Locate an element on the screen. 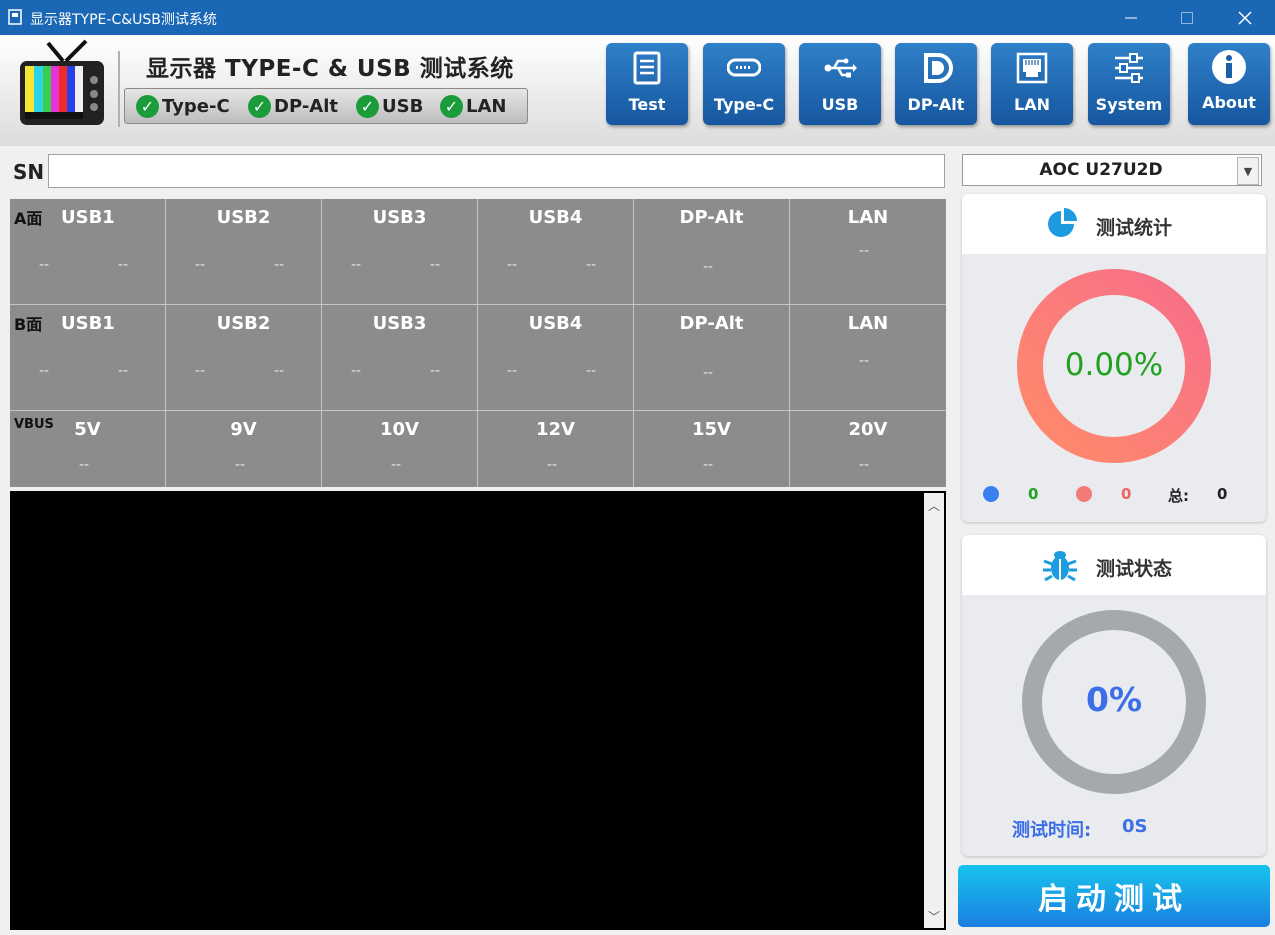  maximize-icon is located at coordinates (1187, 17).